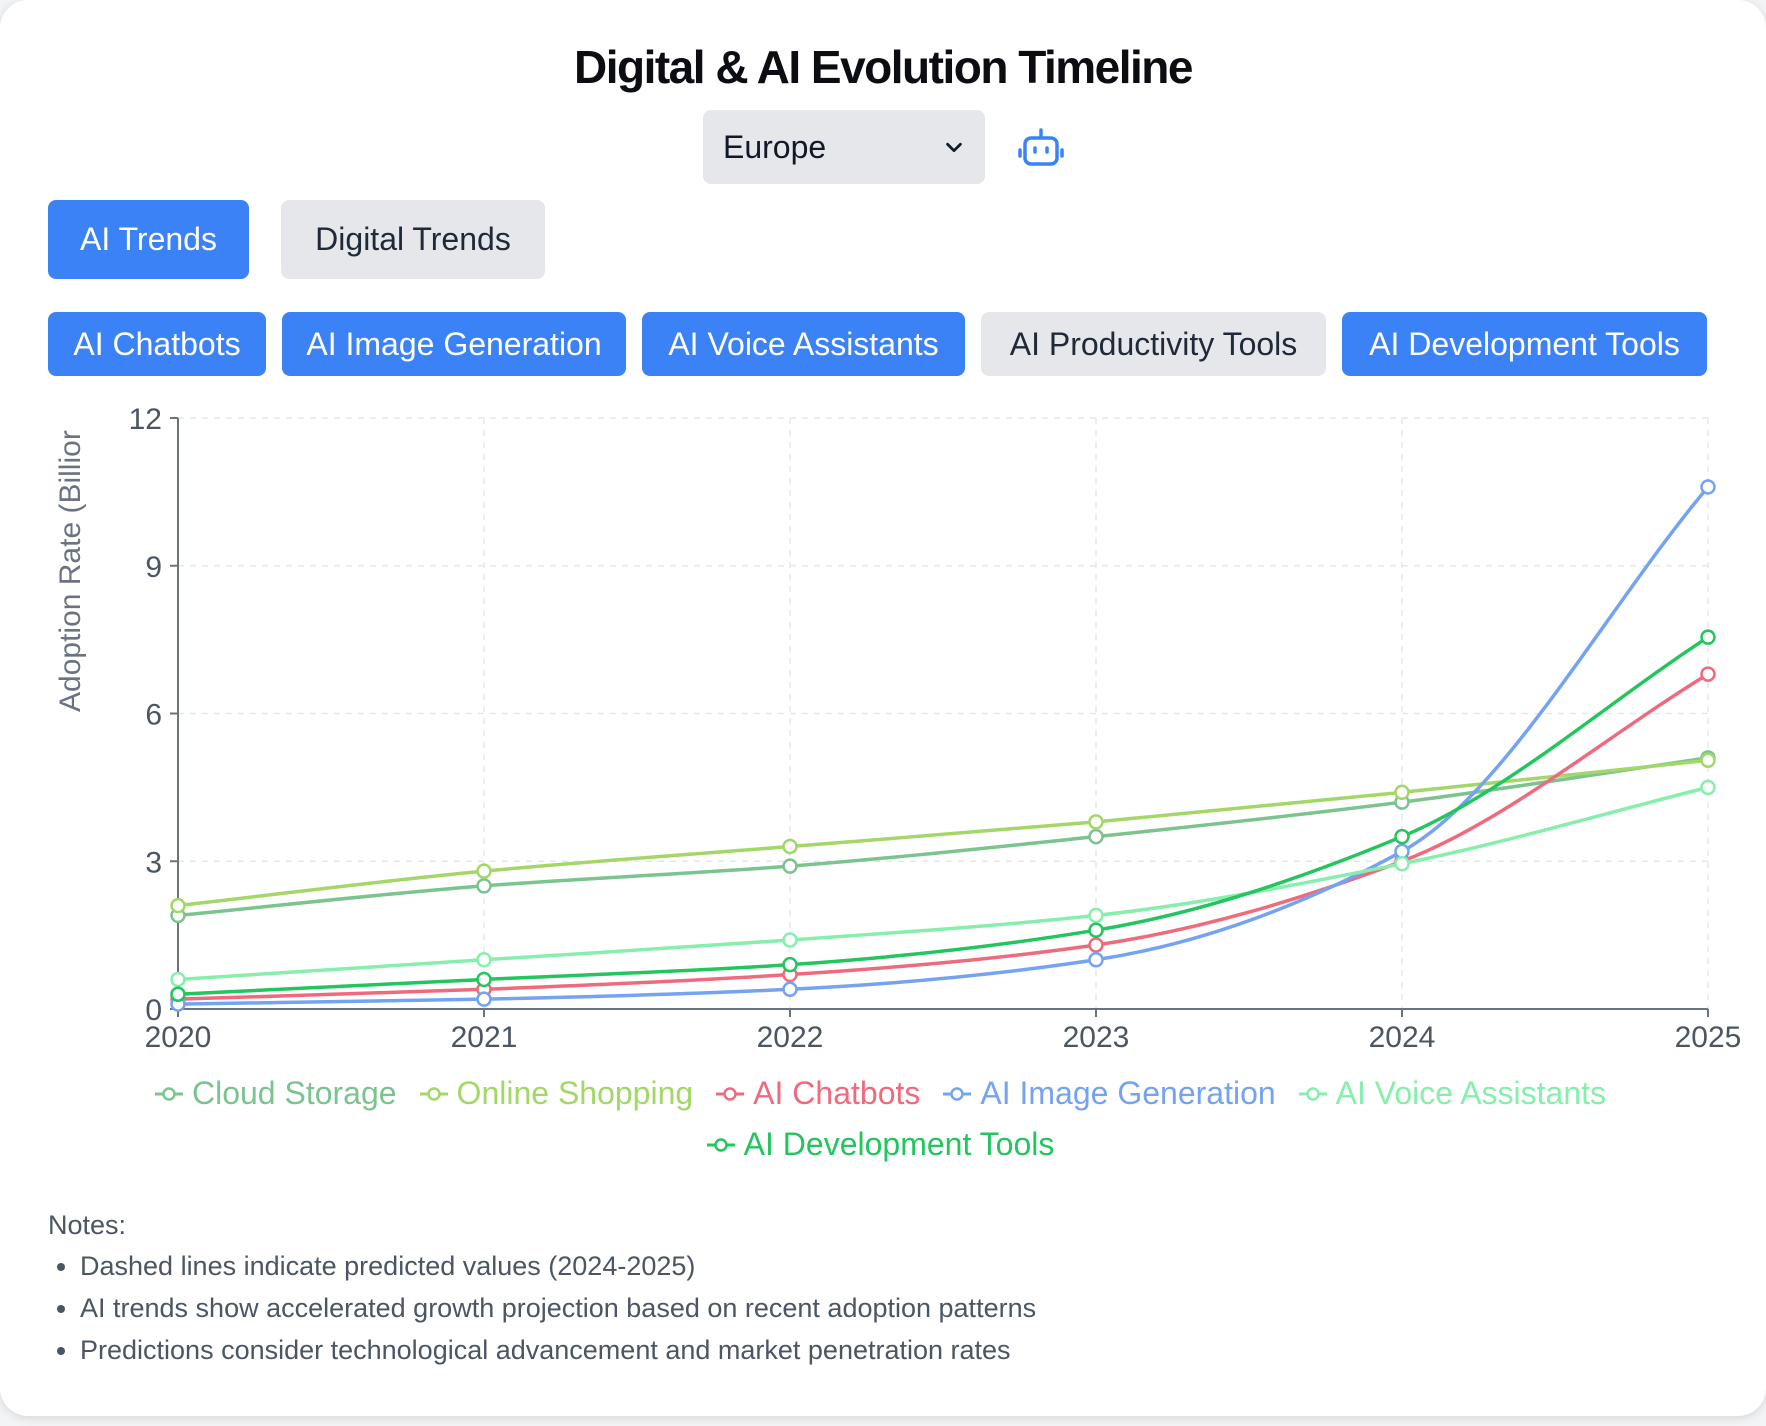 The image size is (1766, 1426). I want to click on legend-item: AI Chatbots, so click(817, 1093).